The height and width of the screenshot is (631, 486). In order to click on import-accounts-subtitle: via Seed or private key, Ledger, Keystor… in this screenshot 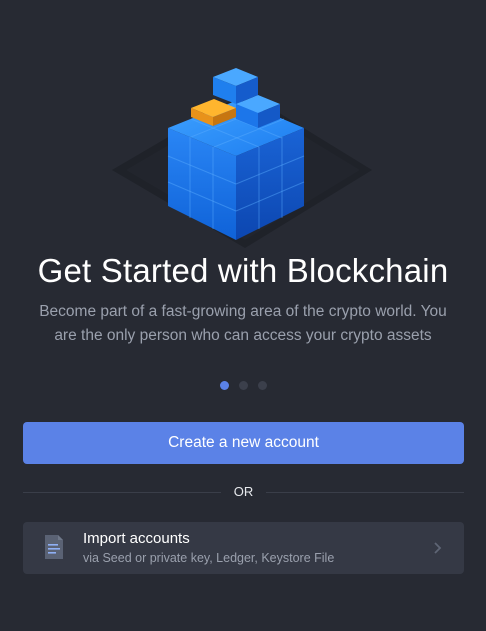, I will do `click(209, 558)`.